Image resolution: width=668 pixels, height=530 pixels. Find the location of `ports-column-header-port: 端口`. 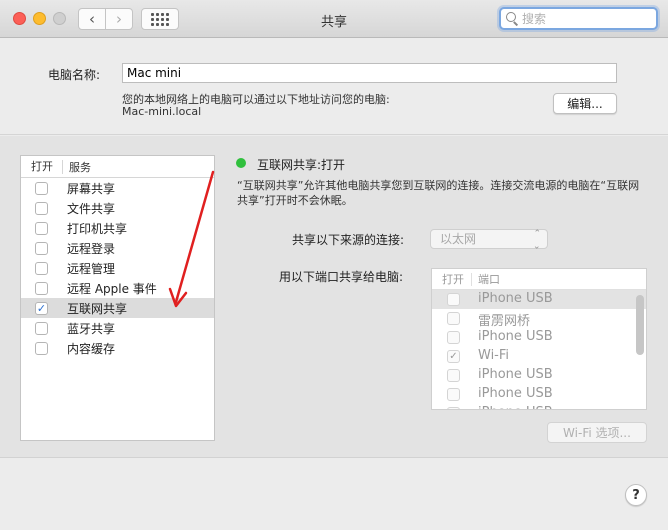

ports-column-header-port: 端口 is located at coordinates (486, 279).